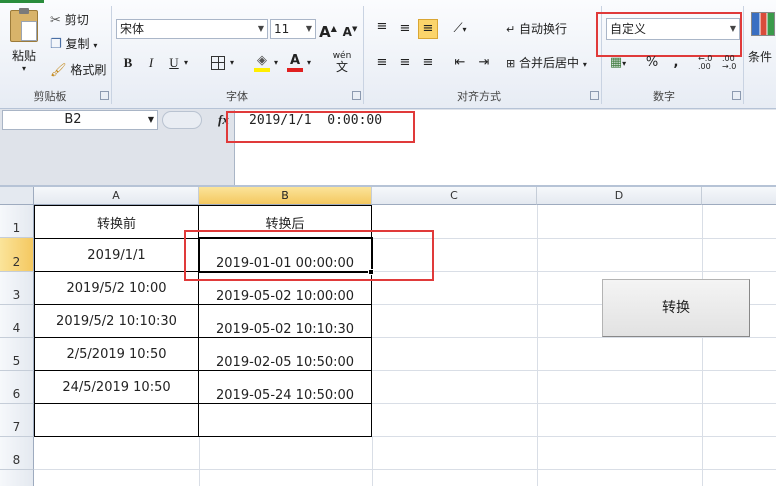 The height and width of the screenshot is (486, 776). Describe the element at coordinates (356, 95) in the screenshot. I see `font-launcher-icon` at that location.